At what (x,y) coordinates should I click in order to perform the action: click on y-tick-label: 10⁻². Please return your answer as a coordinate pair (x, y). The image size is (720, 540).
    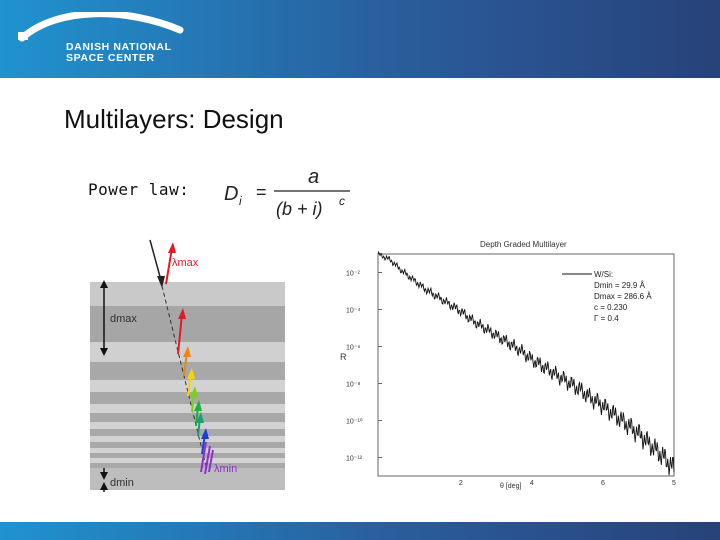
    Looking at the image, I should click on (353, 274).